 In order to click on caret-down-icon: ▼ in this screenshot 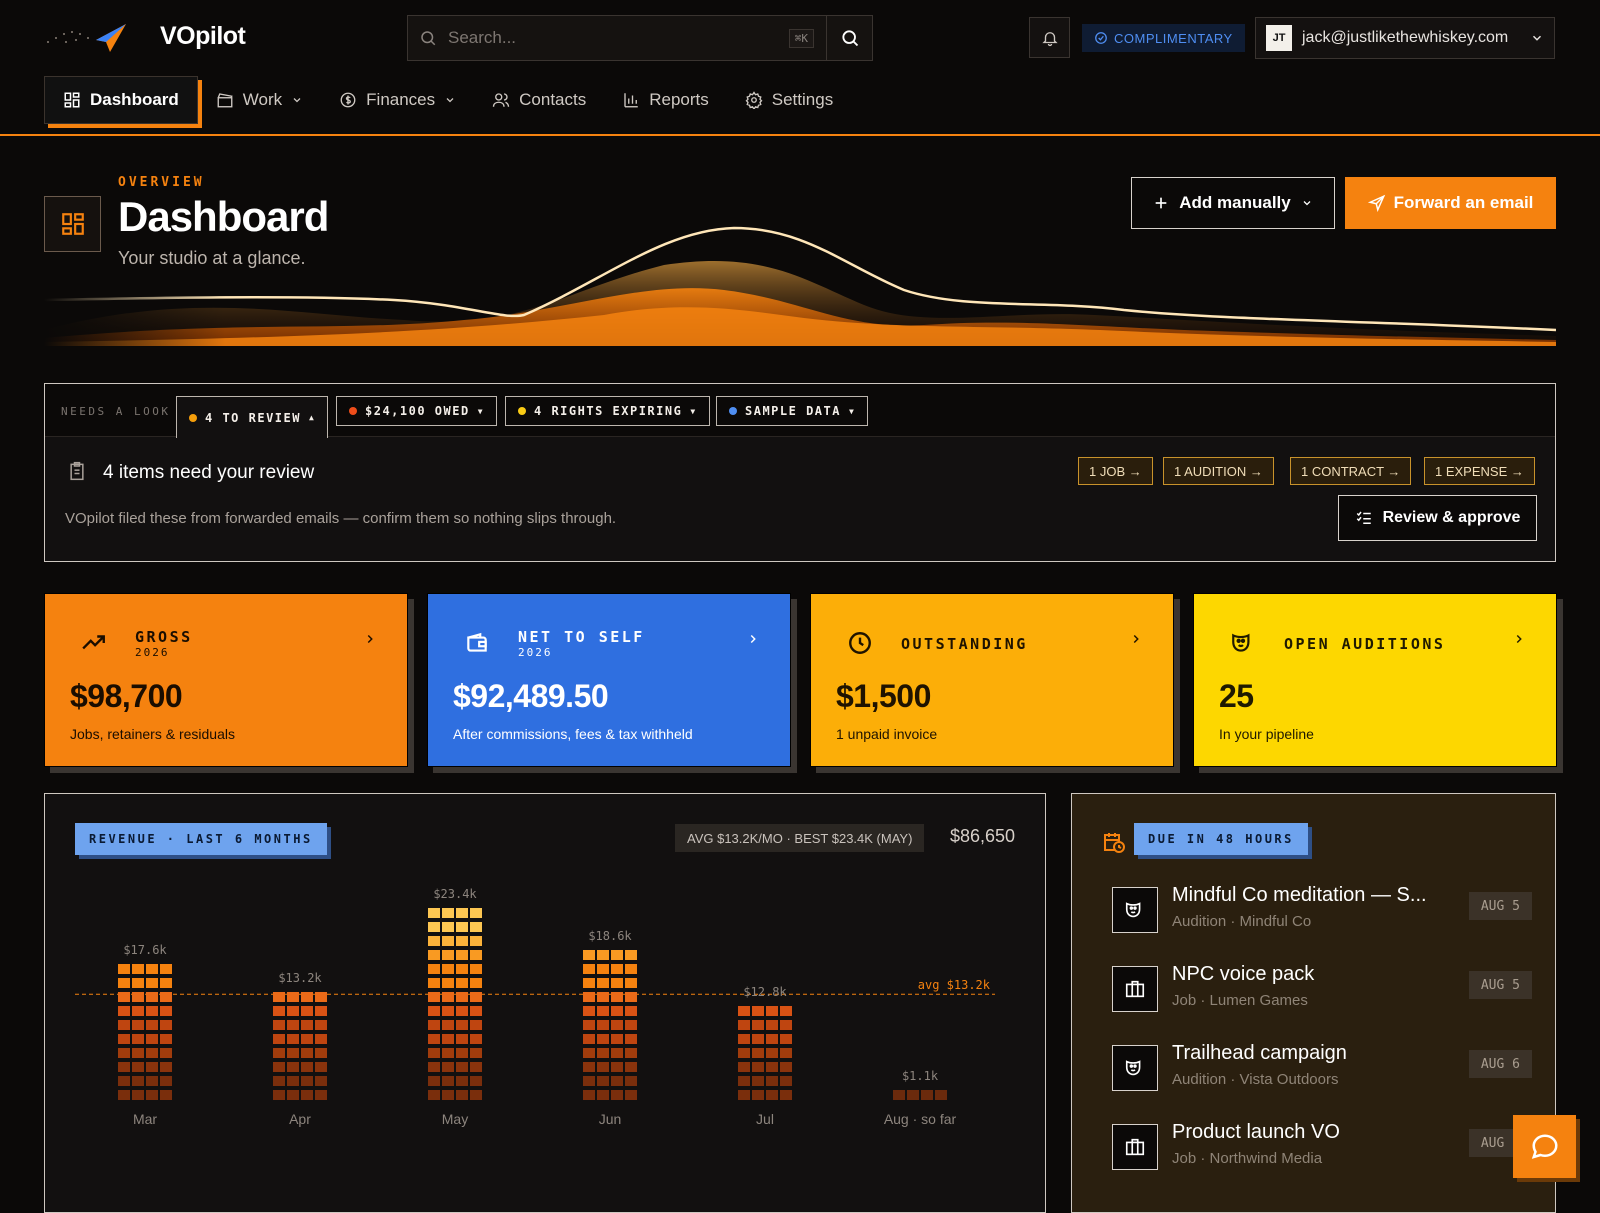, I will do `click(852, 411)`.